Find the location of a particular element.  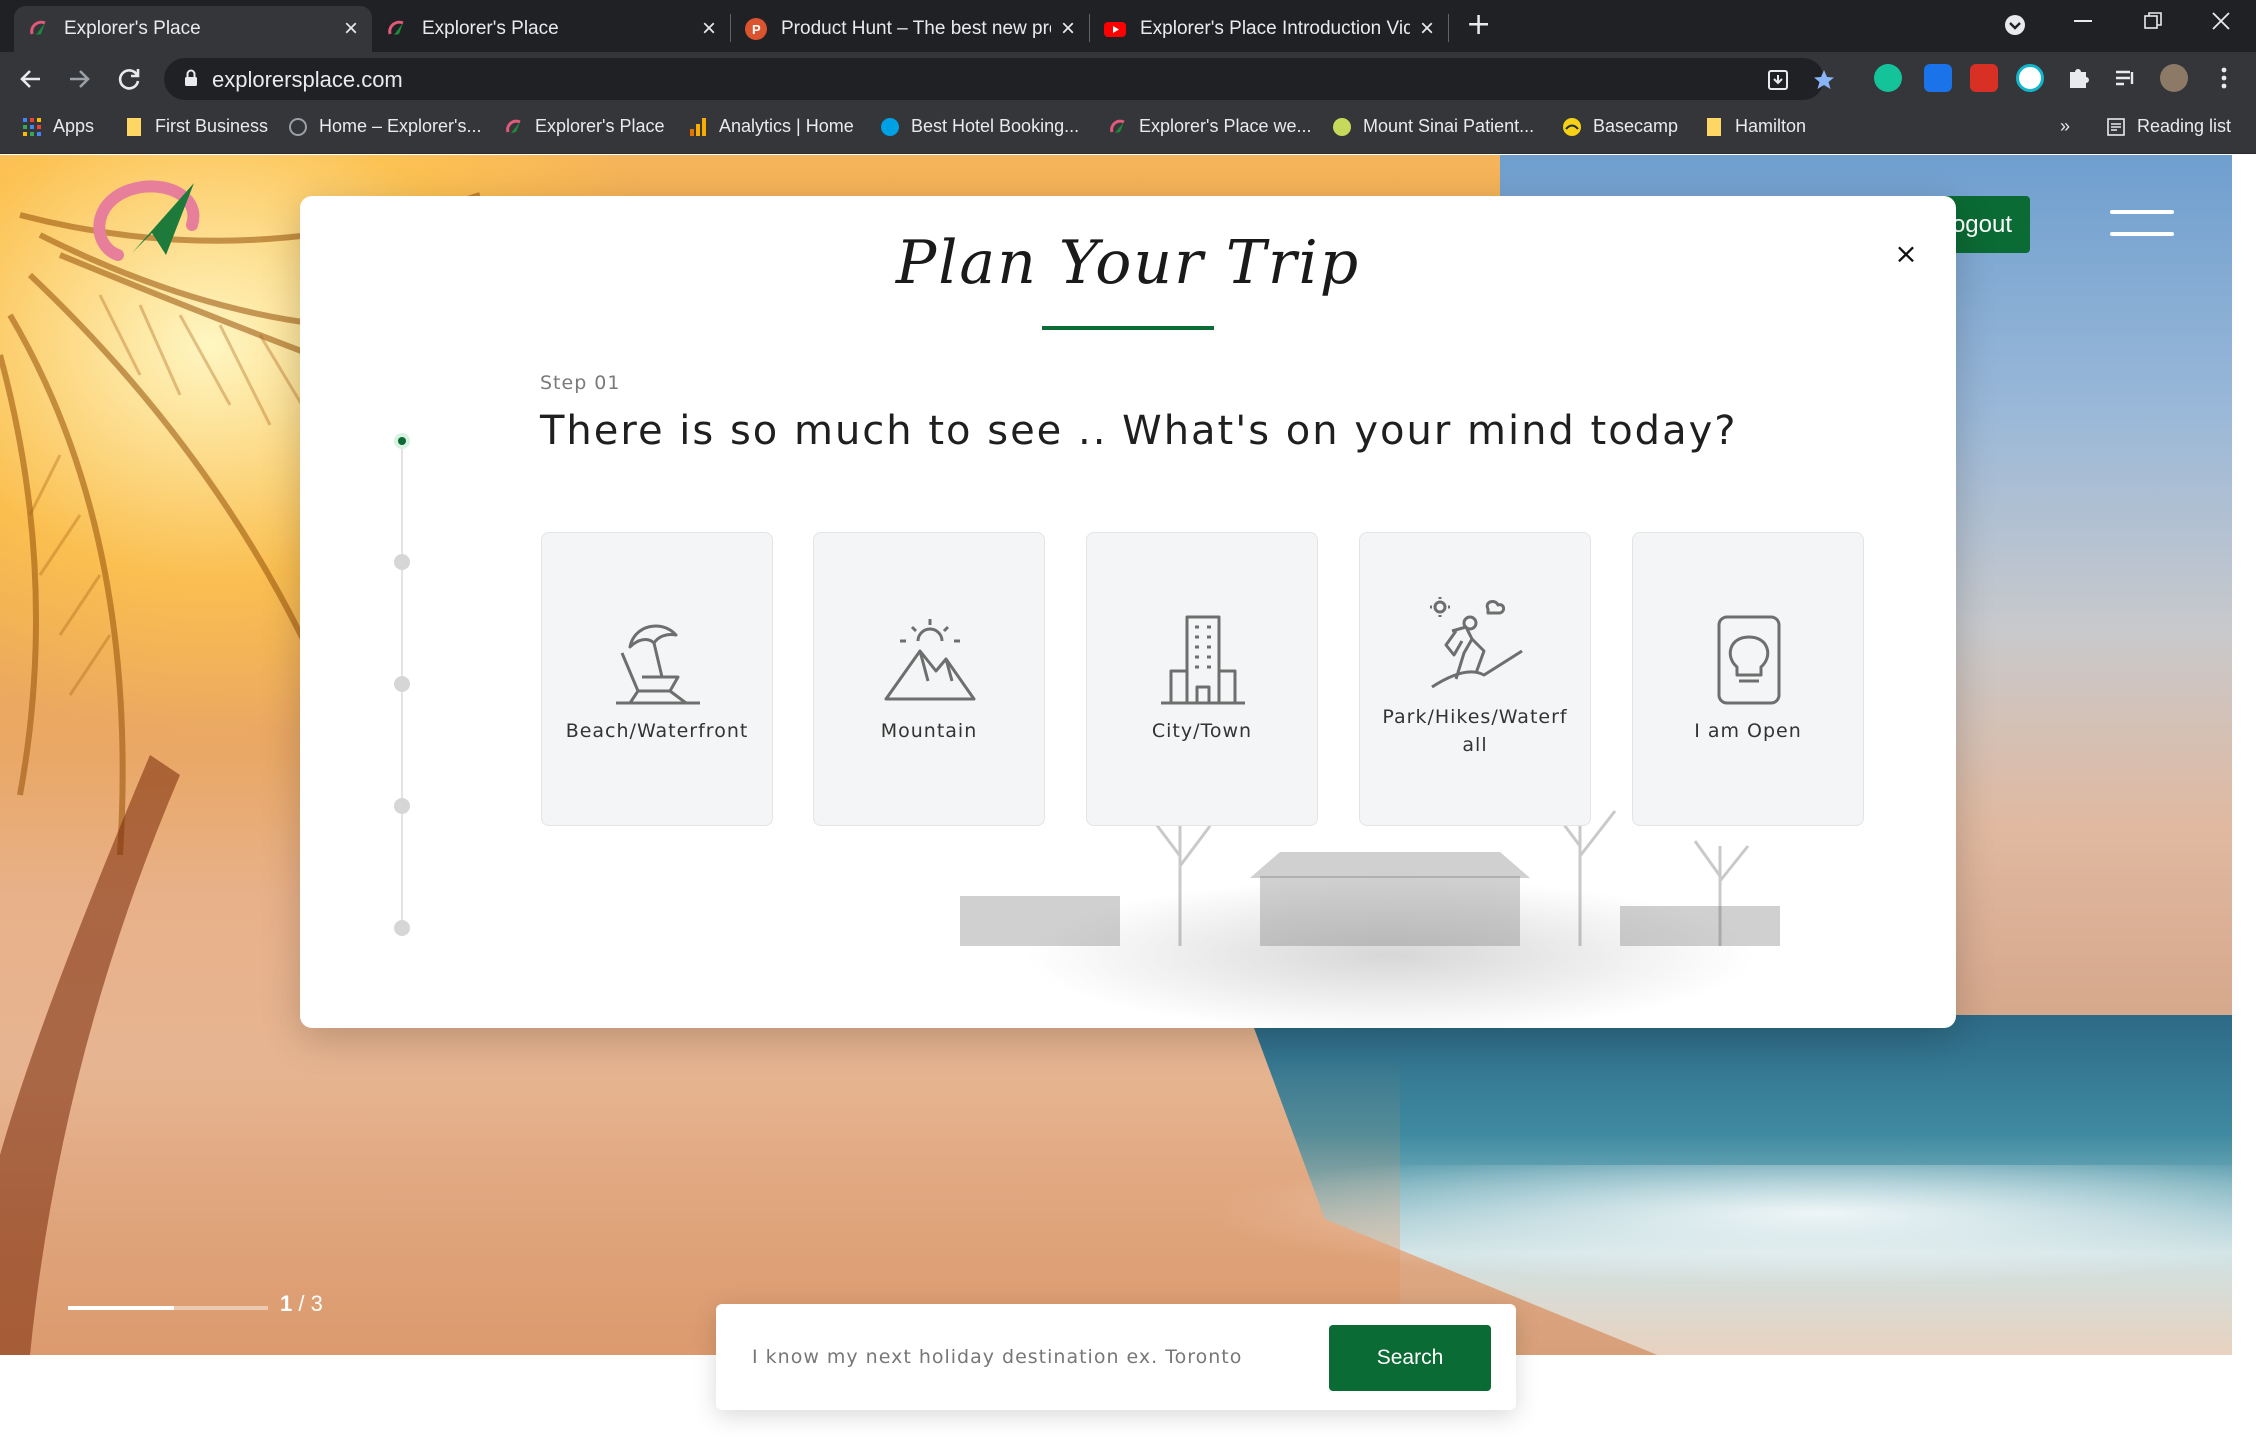

browser-tab: P Product Hunt – The best new pro × is located at coordinates (910, 29).